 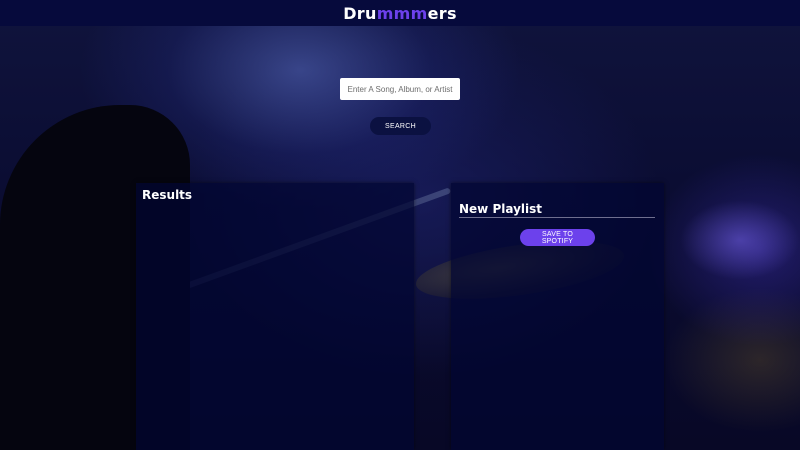 What do you see at coordinates (400, 126) in the screenshot?
I see `search-button: SEARCH` at bounding box center [400, 126].